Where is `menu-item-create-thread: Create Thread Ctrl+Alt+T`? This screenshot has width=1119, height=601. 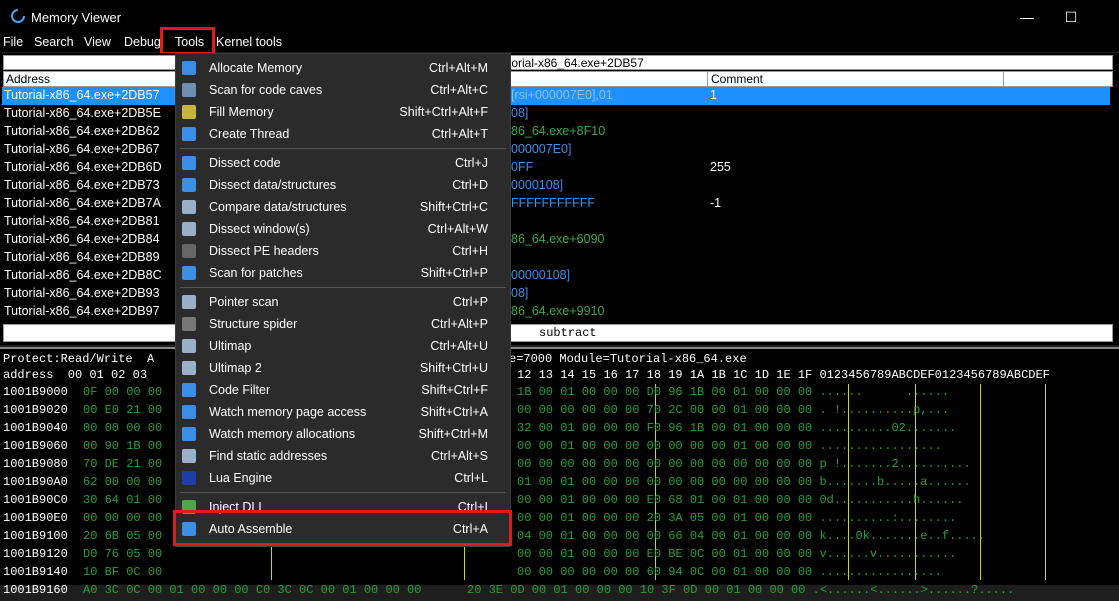
menu-item-create-thread: Create Thread Ctrl+Alt+T is located at coordinates (343, 134).